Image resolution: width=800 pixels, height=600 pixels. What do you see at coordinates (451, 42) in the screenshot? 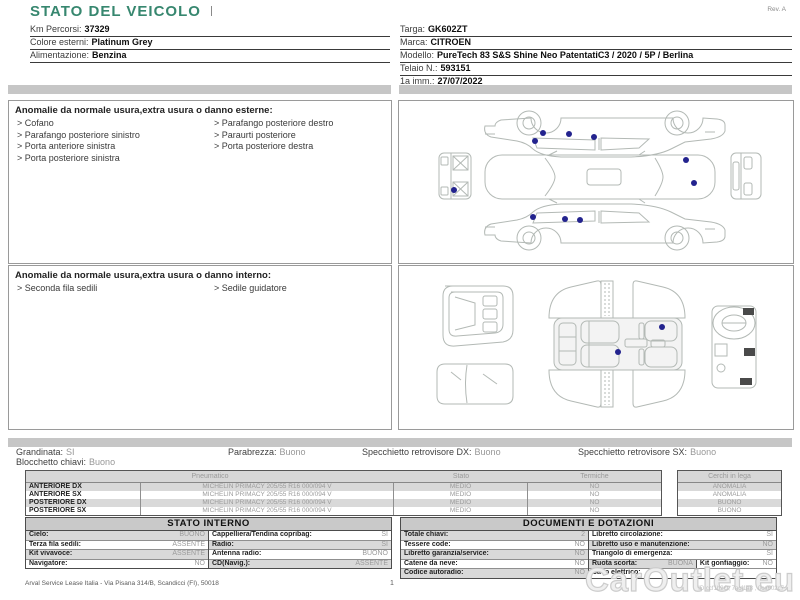
I see `info-value: CITROEN` at bounding box center [451, 42].